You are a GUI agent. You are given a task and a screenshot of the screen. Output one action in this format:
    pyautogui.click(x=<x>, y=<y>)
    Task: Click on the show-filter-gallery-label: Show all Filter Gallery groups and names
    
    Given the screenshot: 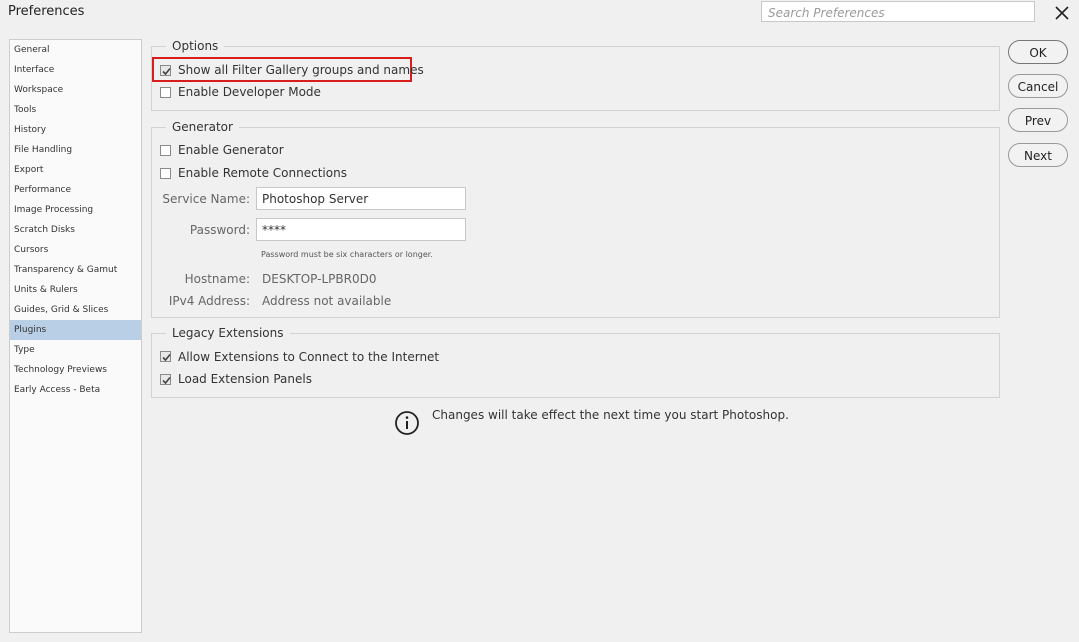 What is the action you would take?
    pyautogui.click(x=301, y=70)
    